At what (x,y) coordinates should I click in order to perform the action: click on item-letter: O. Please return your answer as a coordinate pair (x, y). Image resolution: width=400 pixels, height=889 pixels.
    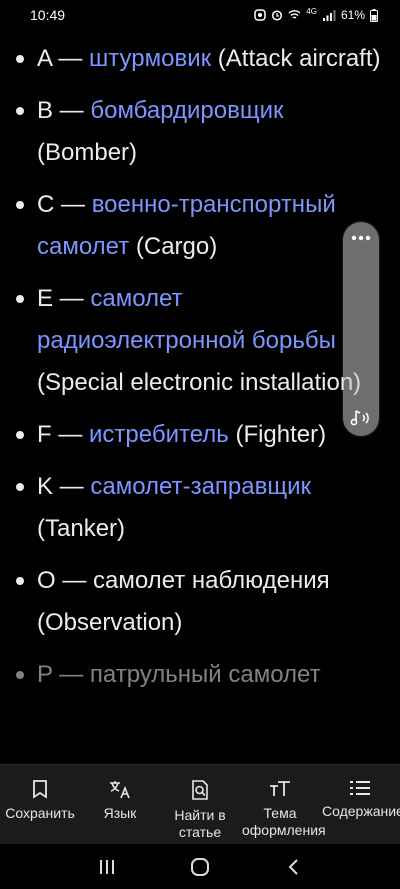
    Looking at the image, I should click on (46, 580).